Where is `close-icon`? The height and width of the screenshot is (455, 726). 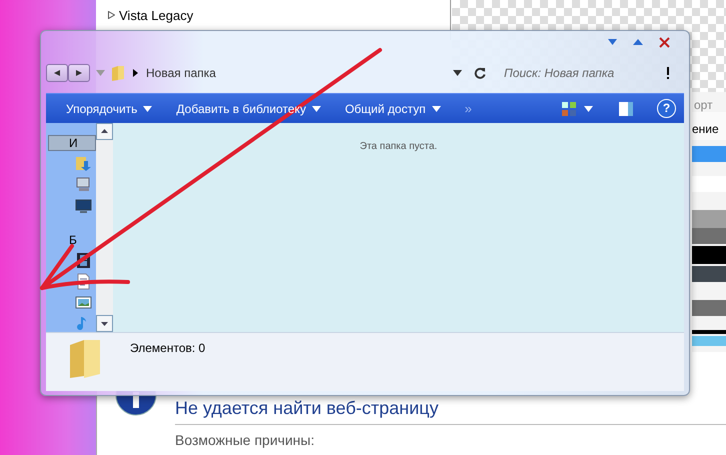
close-icon is located at coordinates (664, 42).